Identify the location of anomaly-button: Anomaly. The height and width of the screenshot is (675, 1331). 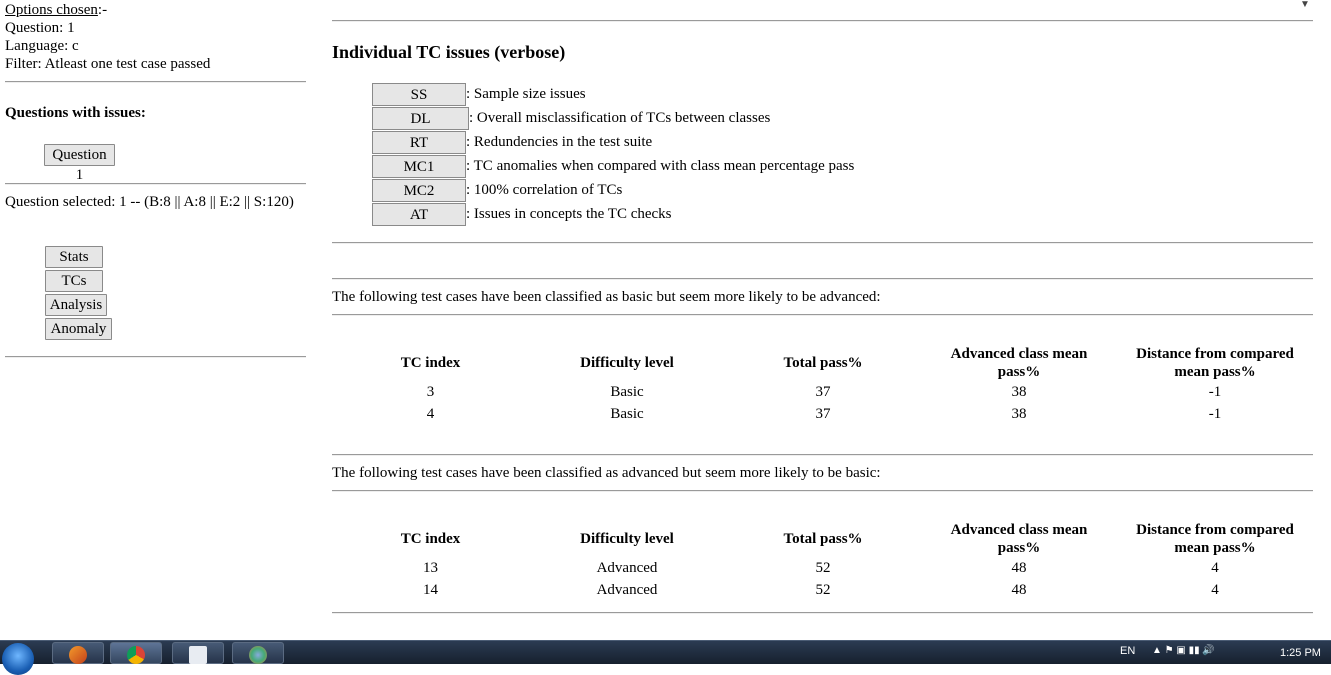
(78, 329).